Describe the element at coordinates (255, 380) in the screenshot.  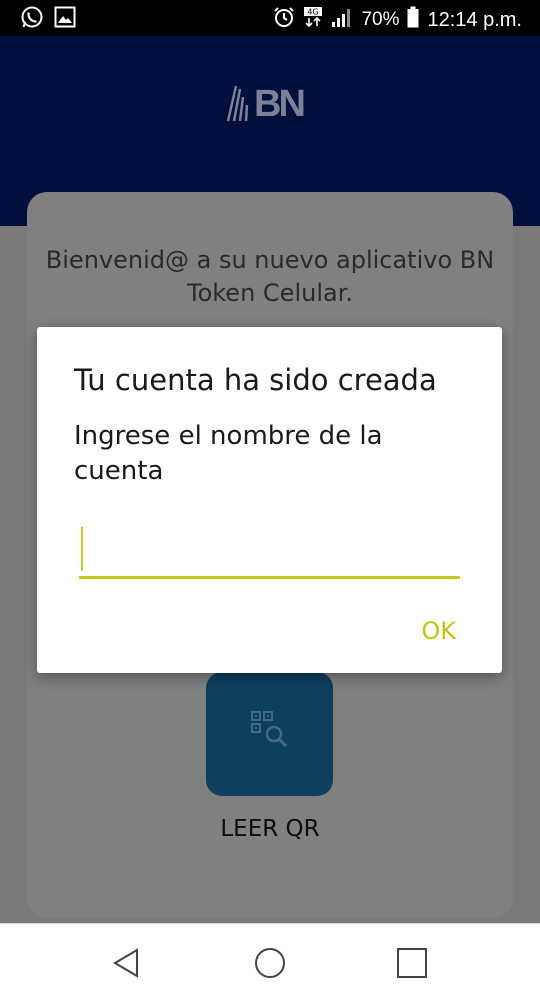
I see `dialog-title: Tu cuenta ha sido creada` at that location.